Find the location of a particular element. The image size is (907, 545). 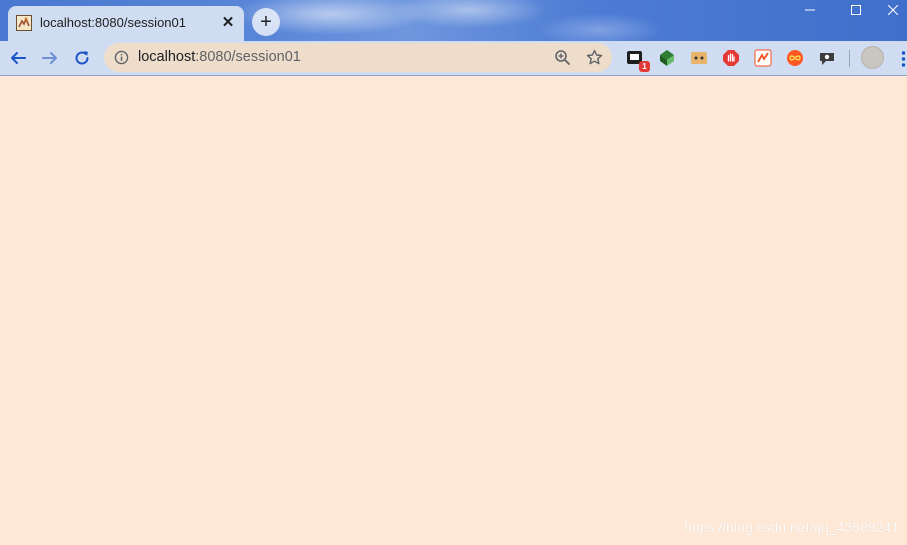

toolbar-divider is located at coordinates (849, 58).